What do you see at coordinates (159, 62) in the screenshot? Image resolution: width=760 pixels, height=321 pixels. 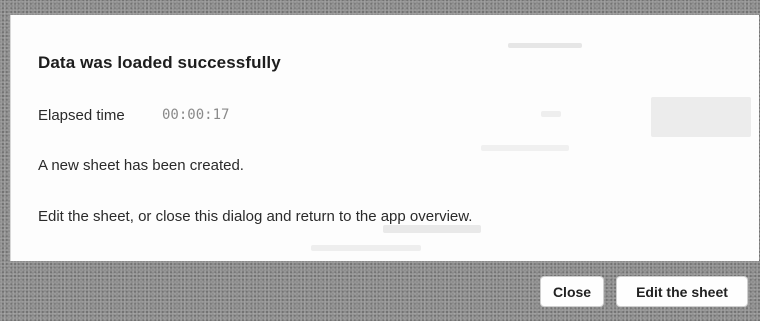 I see `dialog-title: Data was loaded successfully` at bounding box center [159, 62].